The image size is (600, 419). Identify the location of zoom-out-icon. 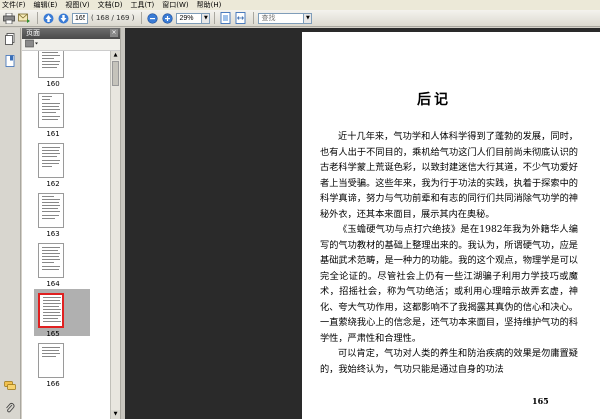
(152, 18).